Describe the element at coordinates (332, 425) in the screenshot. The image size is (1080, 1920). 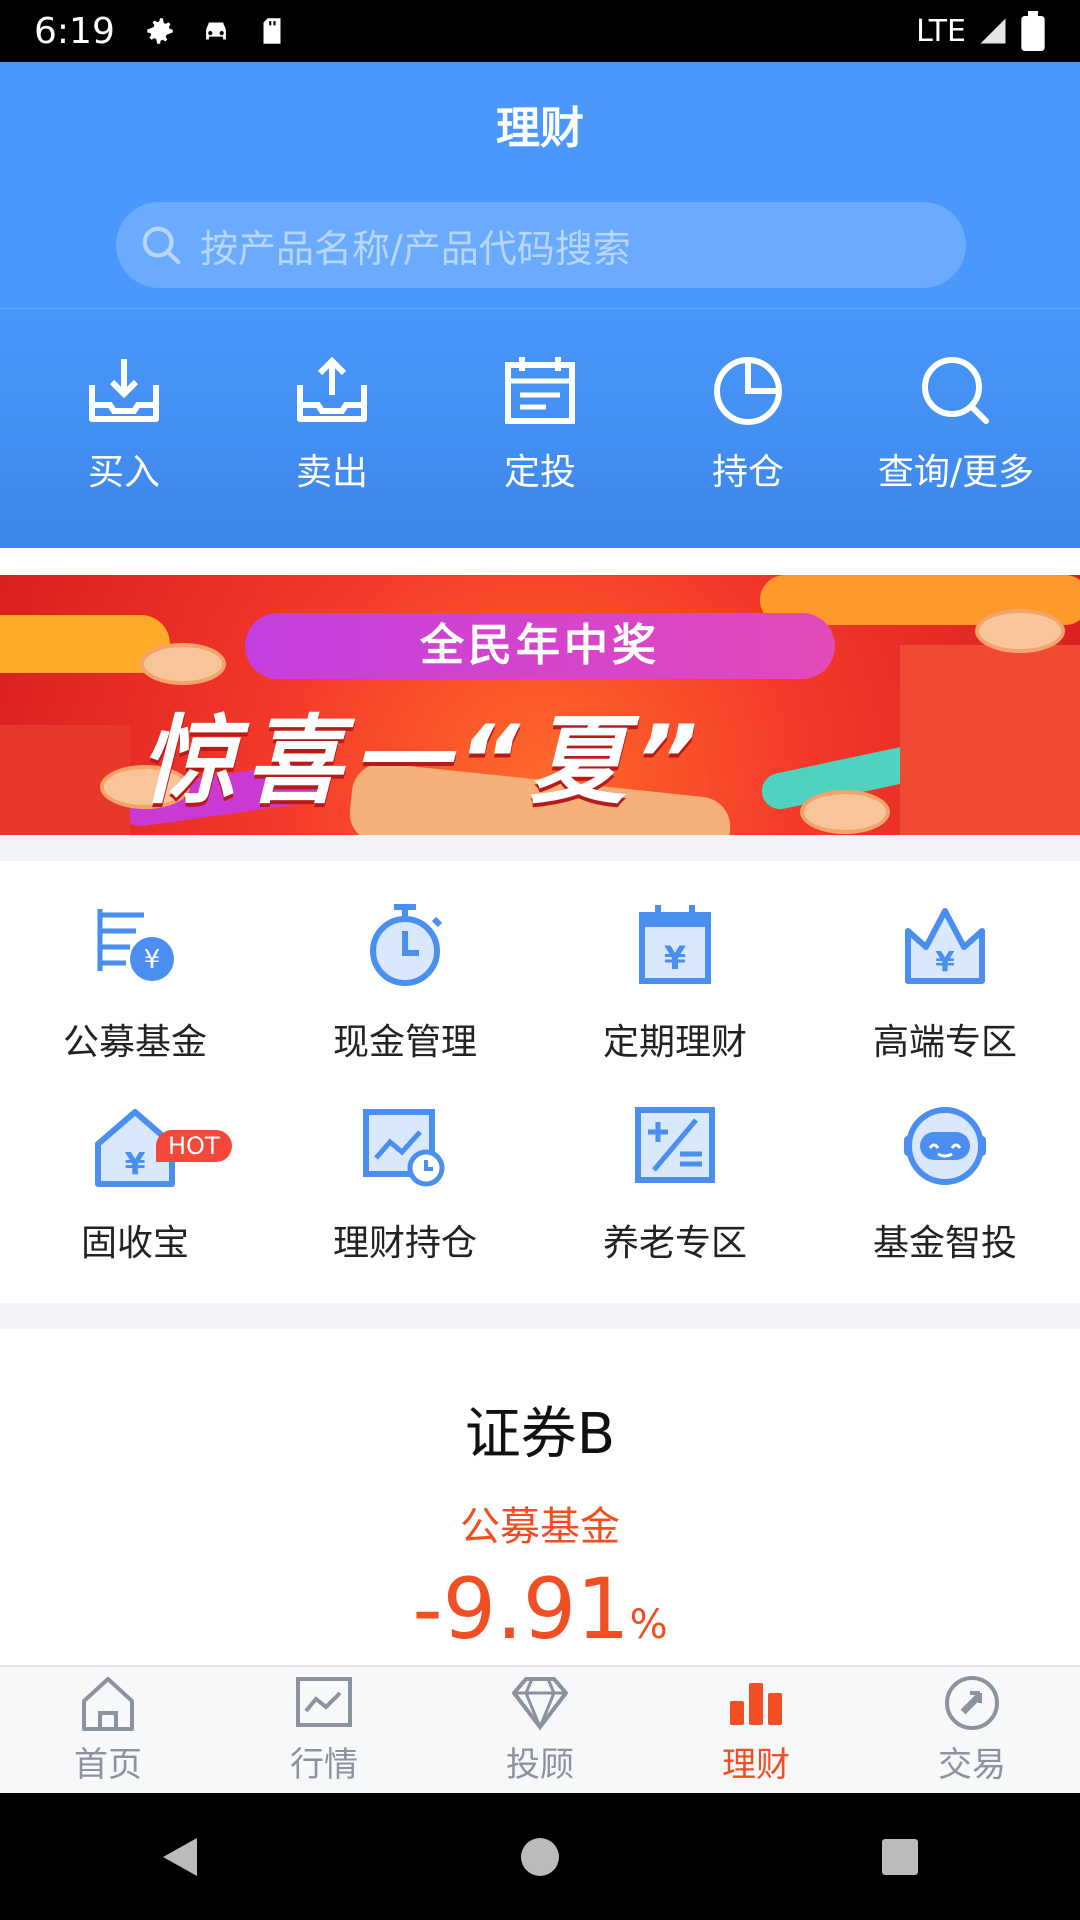
I see `quick-action-sell: 卖出` at that location.